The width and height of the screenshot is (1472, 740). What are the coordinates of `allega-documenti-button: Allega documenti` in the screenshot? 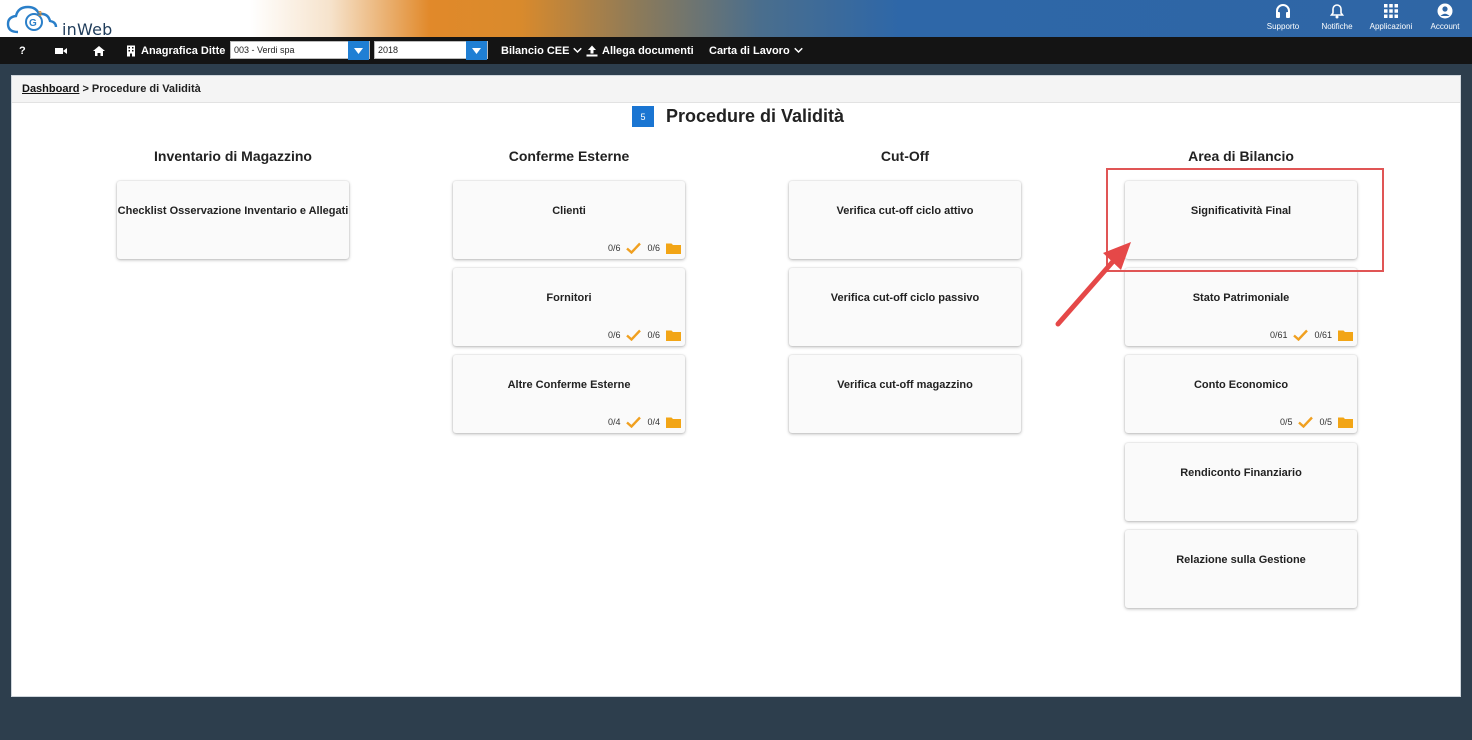 It's located at (640, 50).